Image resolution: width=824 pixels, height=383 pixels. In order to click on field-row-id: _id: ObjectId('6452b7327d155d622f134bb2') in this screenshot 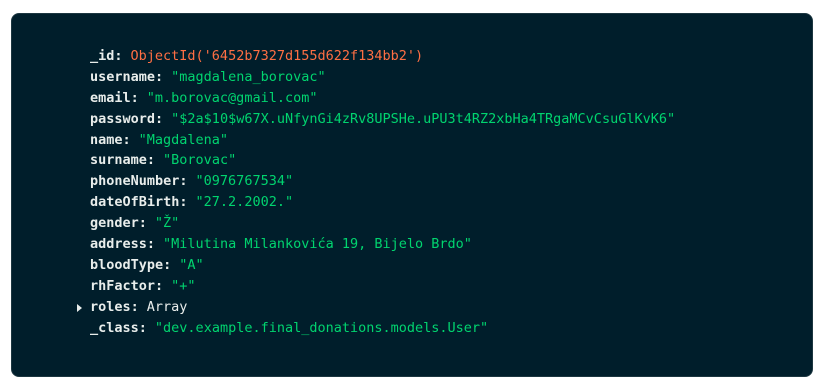, I will do `click(382, 56)`.